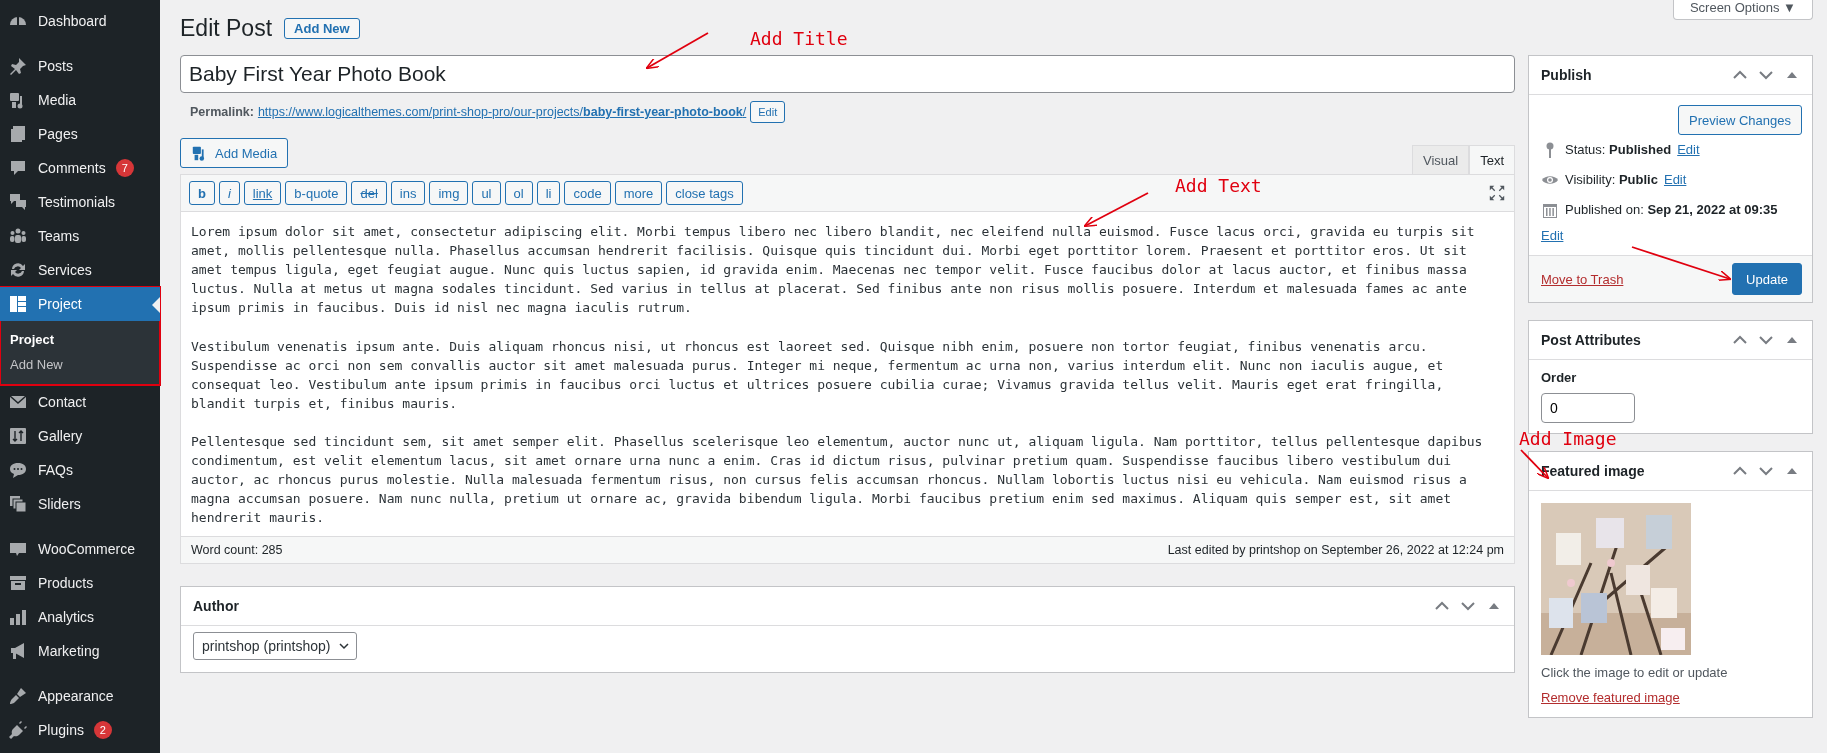  What do you see at coordinates (1611, 180) in the screenshot?
I see `publish-info: Visibility: Public` at bounding box center [1611, 180].